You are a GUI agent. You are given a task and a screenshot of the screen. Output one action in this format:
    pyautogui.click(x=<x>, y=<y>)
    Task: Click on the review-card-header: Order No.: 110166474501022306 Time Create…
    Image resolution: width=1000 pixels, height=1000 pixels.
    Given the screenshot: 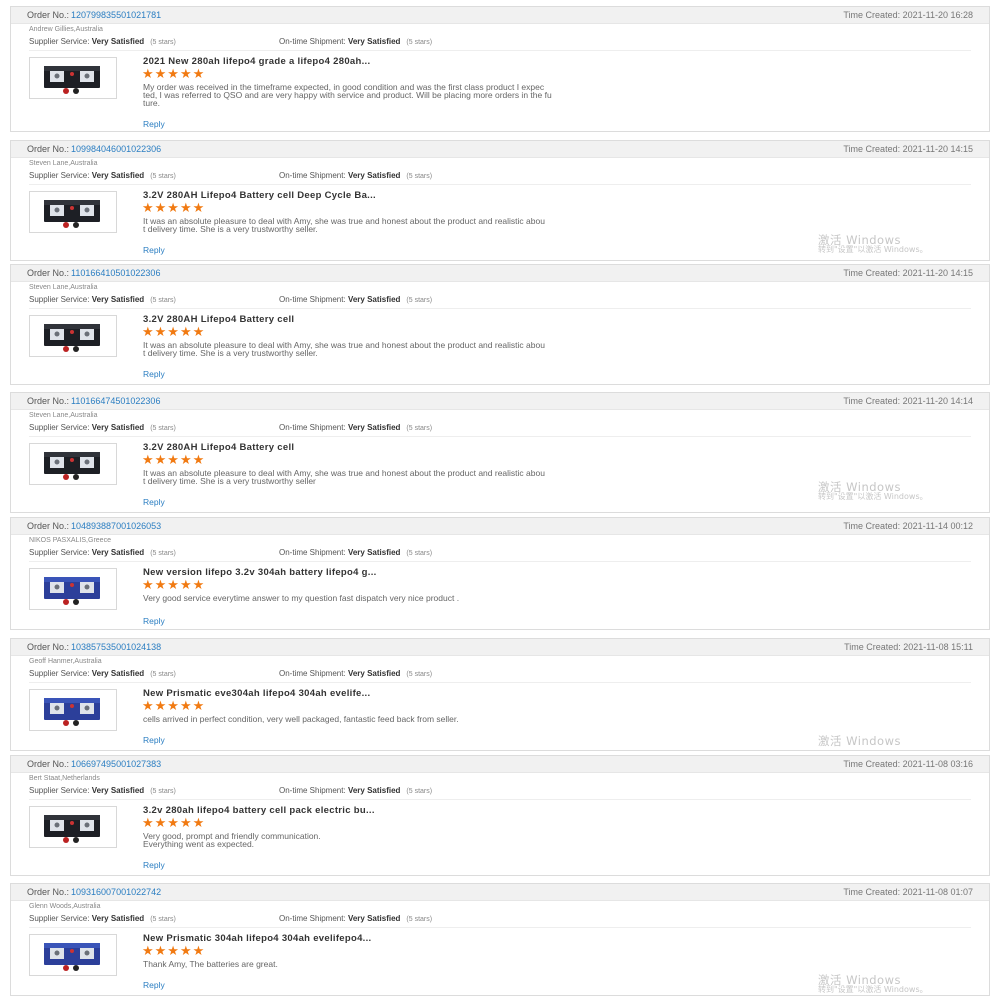 What is the action you would take?
    pyautogui.click(x=500, y=401)
    